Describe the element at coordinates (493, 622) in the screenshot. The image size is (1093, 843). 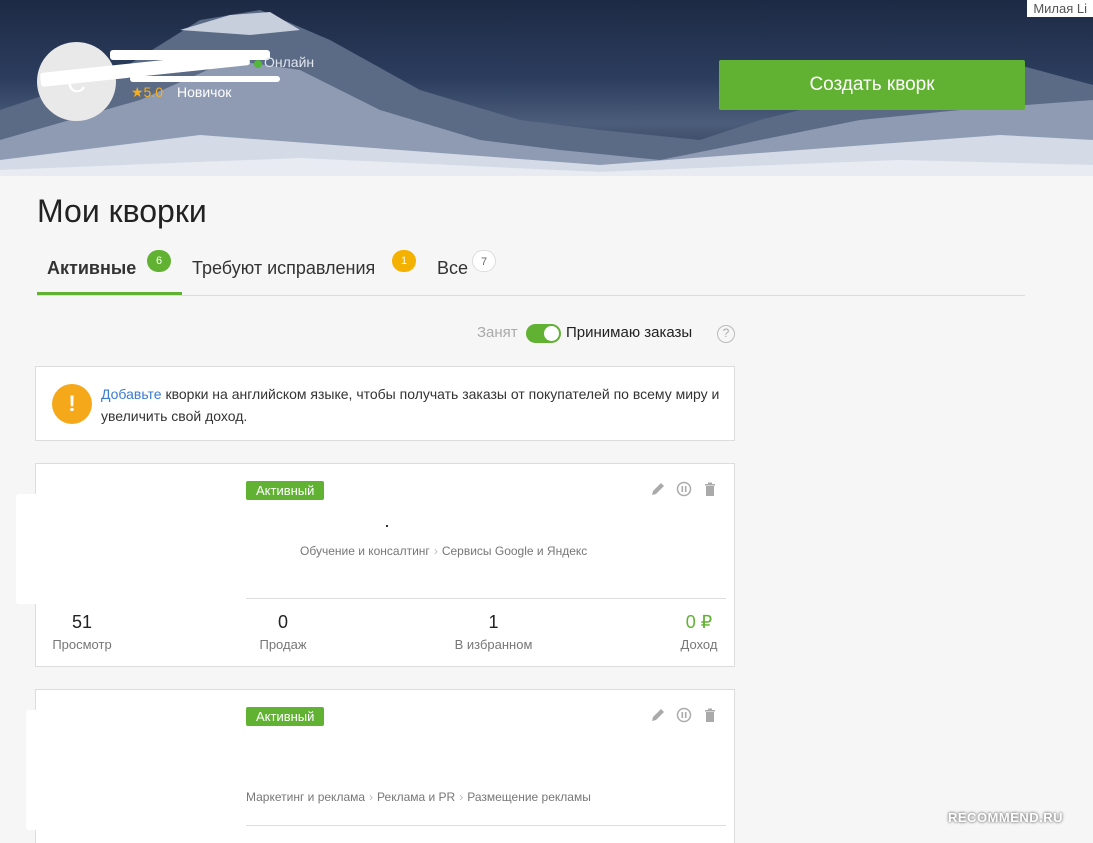
I see `stat-value: 1` at that location.